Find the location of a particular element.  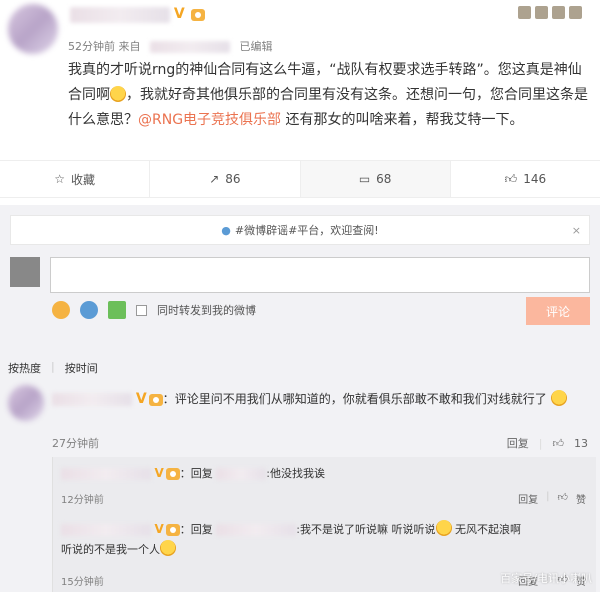

repost-button: ↗ 86 is located at coordinates (225, 179).